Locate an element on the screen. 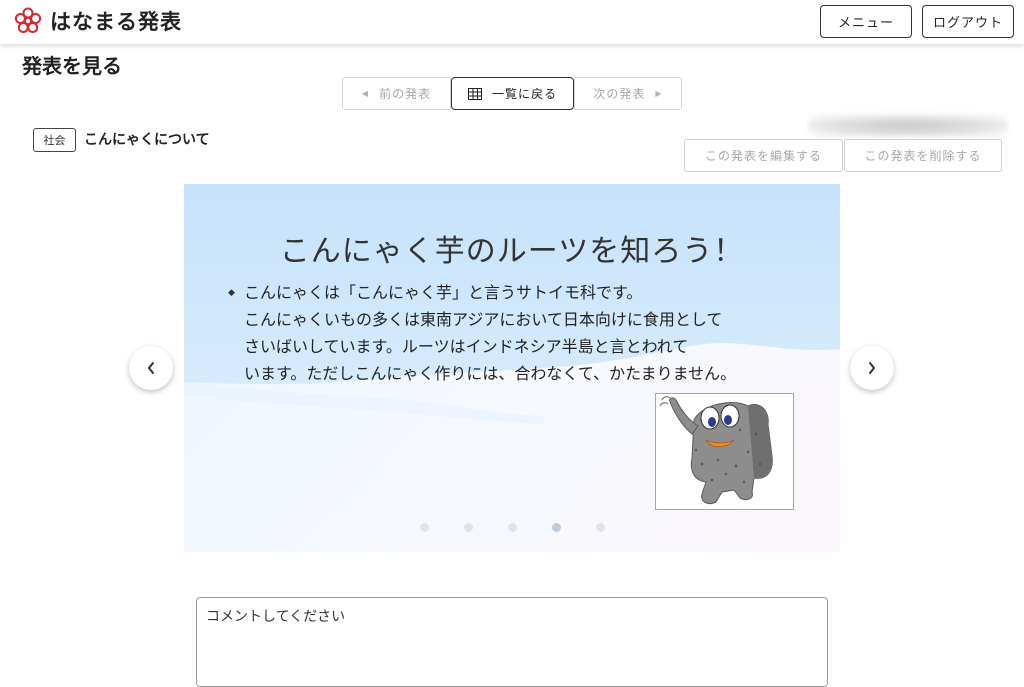 Image resolution: width=1024 pixels, height=687 pixels. slide-line: さいばいしています。ルーツはインドネシア半島と言とわれて is located at coordinates (466, 346).